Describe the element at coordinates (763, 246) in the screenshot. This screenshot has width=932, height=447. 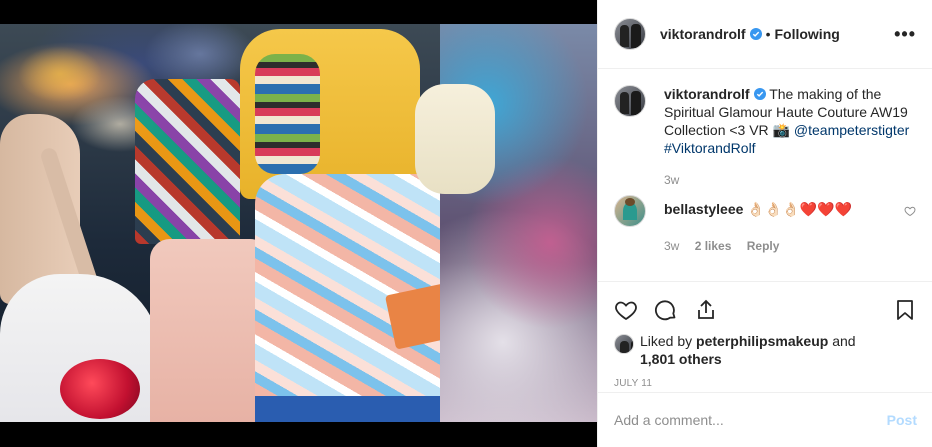
I see `reply-button: Reply` at that location.